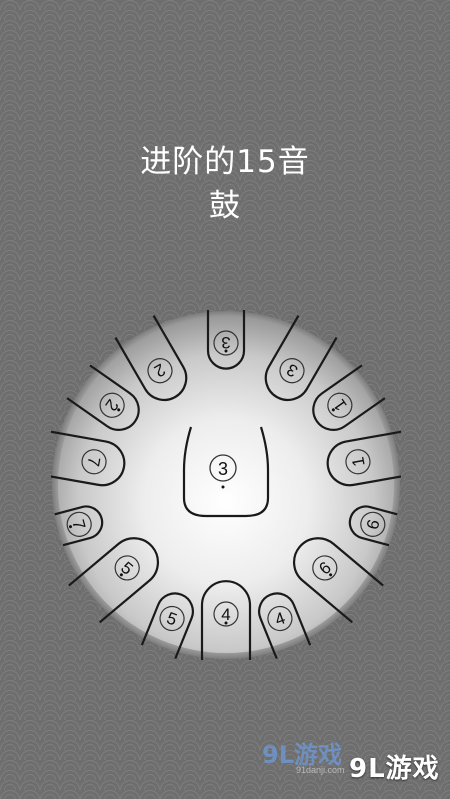 This screenshot has width=450, height=799. What do you see at coordinates (225, 342) in the screenshot?
I see `note-label: 3` at bounding box center [225, 342].